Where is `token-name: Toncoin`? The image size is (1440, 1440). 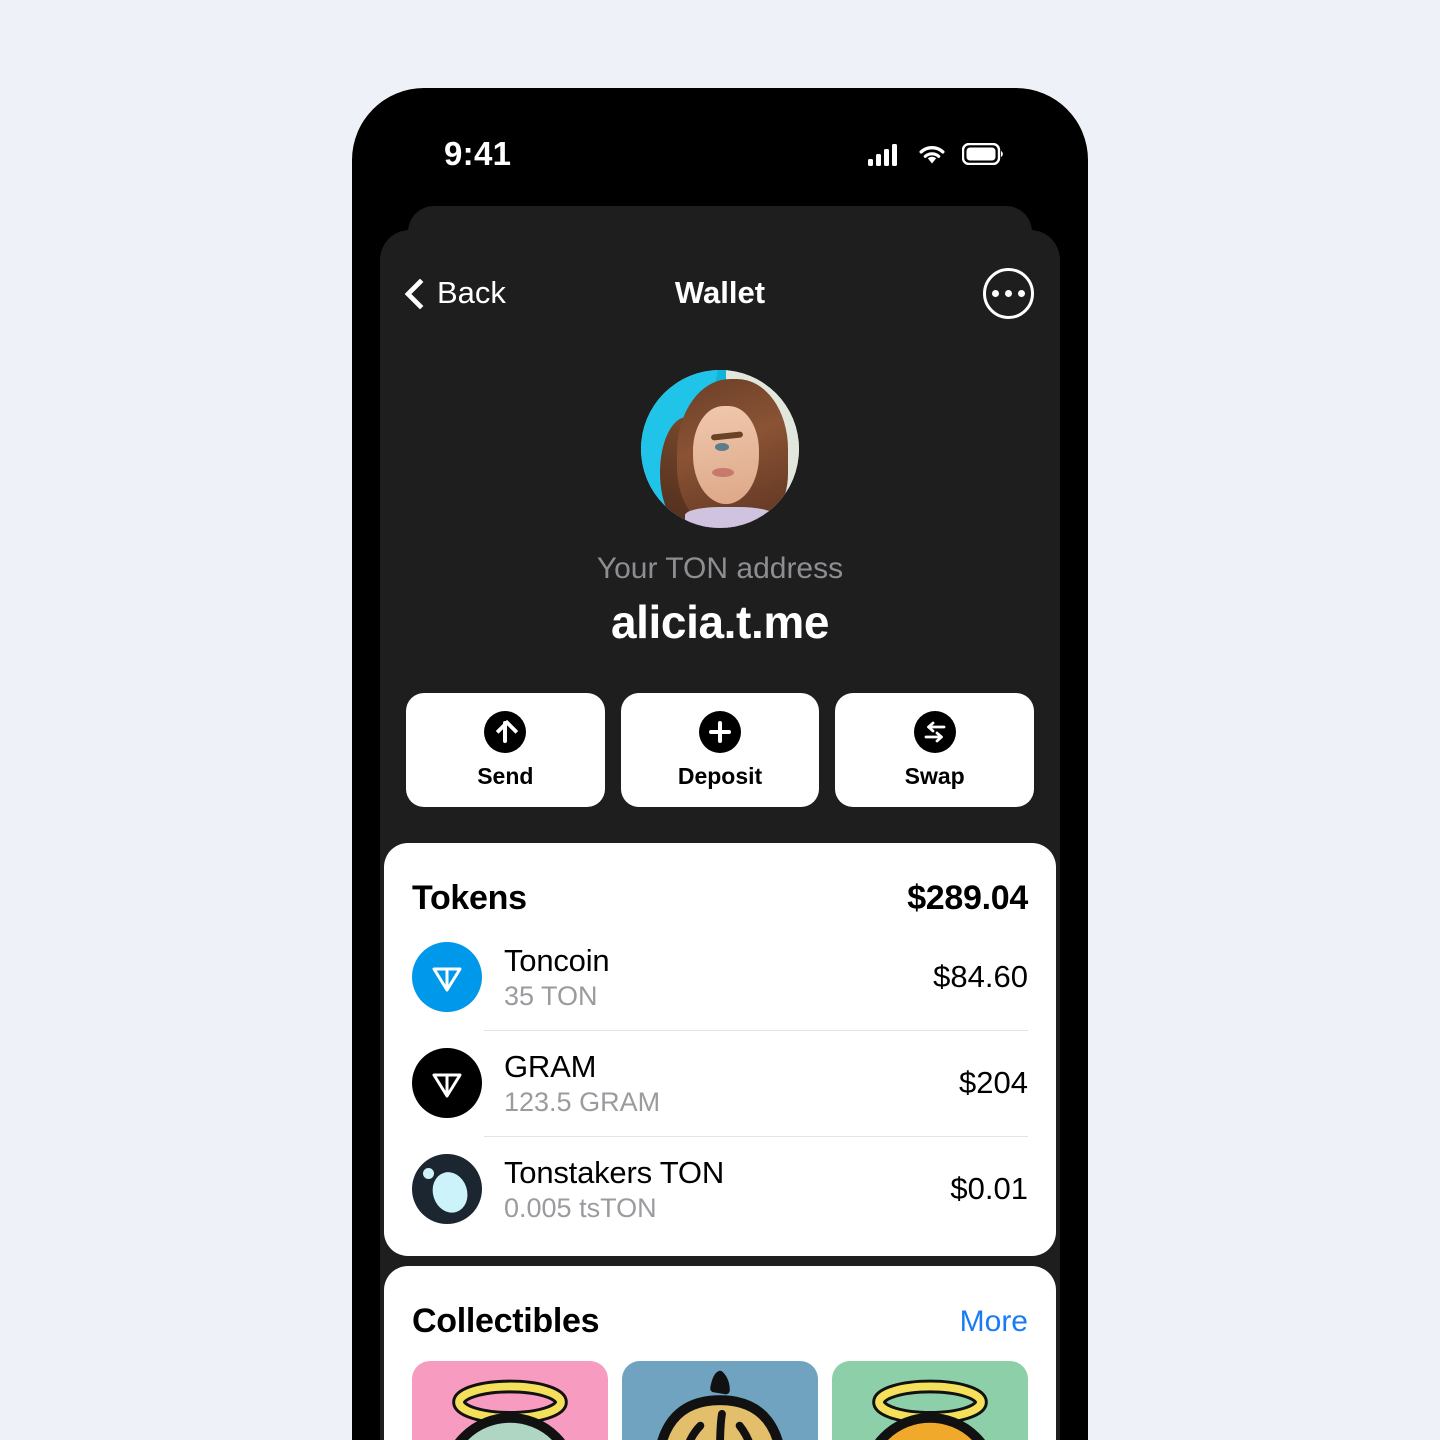 token-name: Toncoin is located at coordinates (557, 960).